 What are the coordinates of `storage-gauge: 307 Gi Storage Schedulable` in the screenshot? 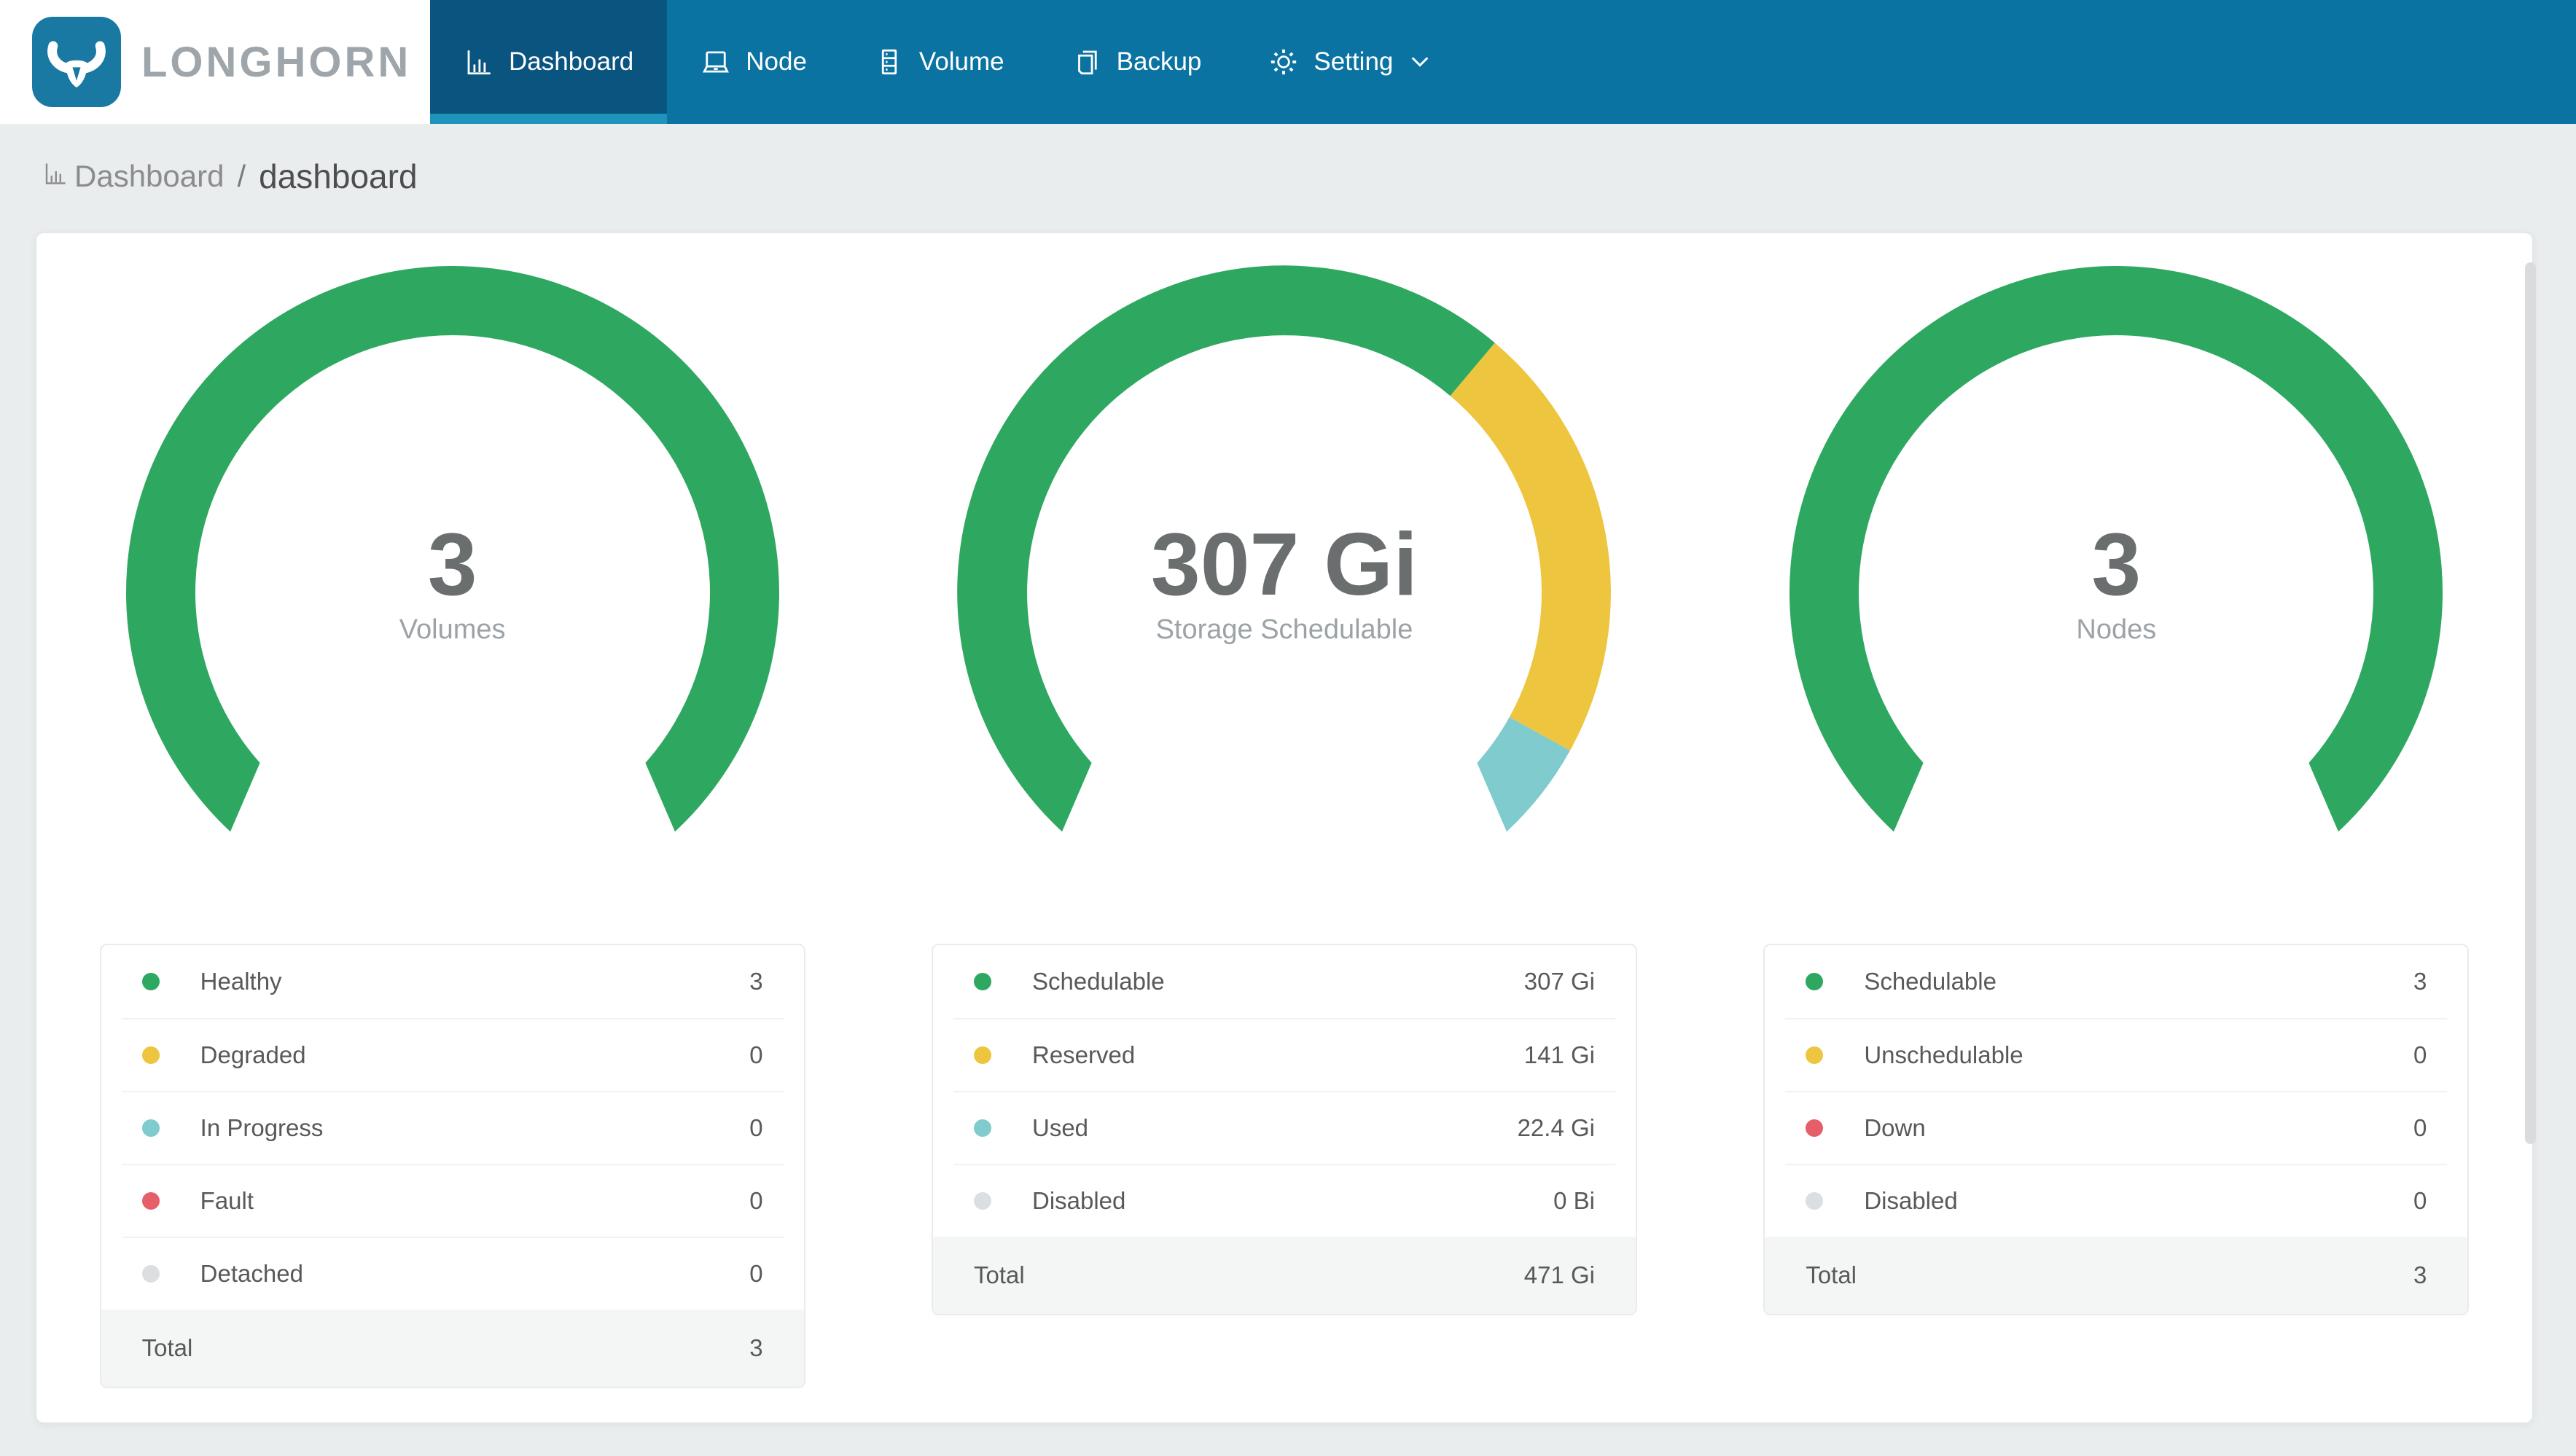 It's located at (1284, 556).